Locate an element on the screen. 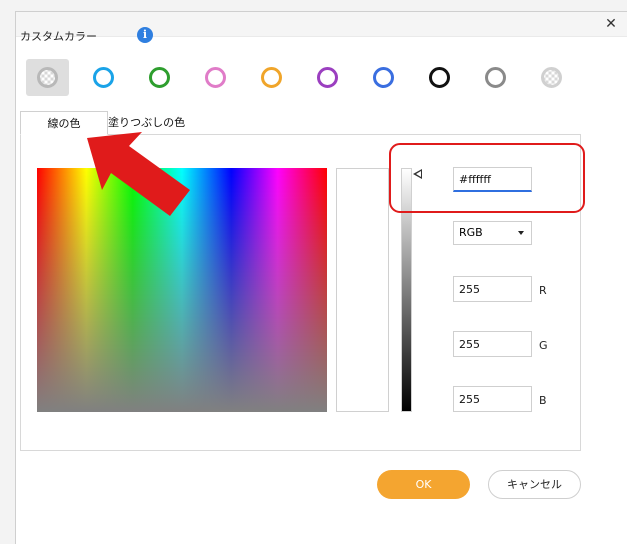 This screenshot has height=544, width=627. swatch-cyan is located at coordinates (103, 77).